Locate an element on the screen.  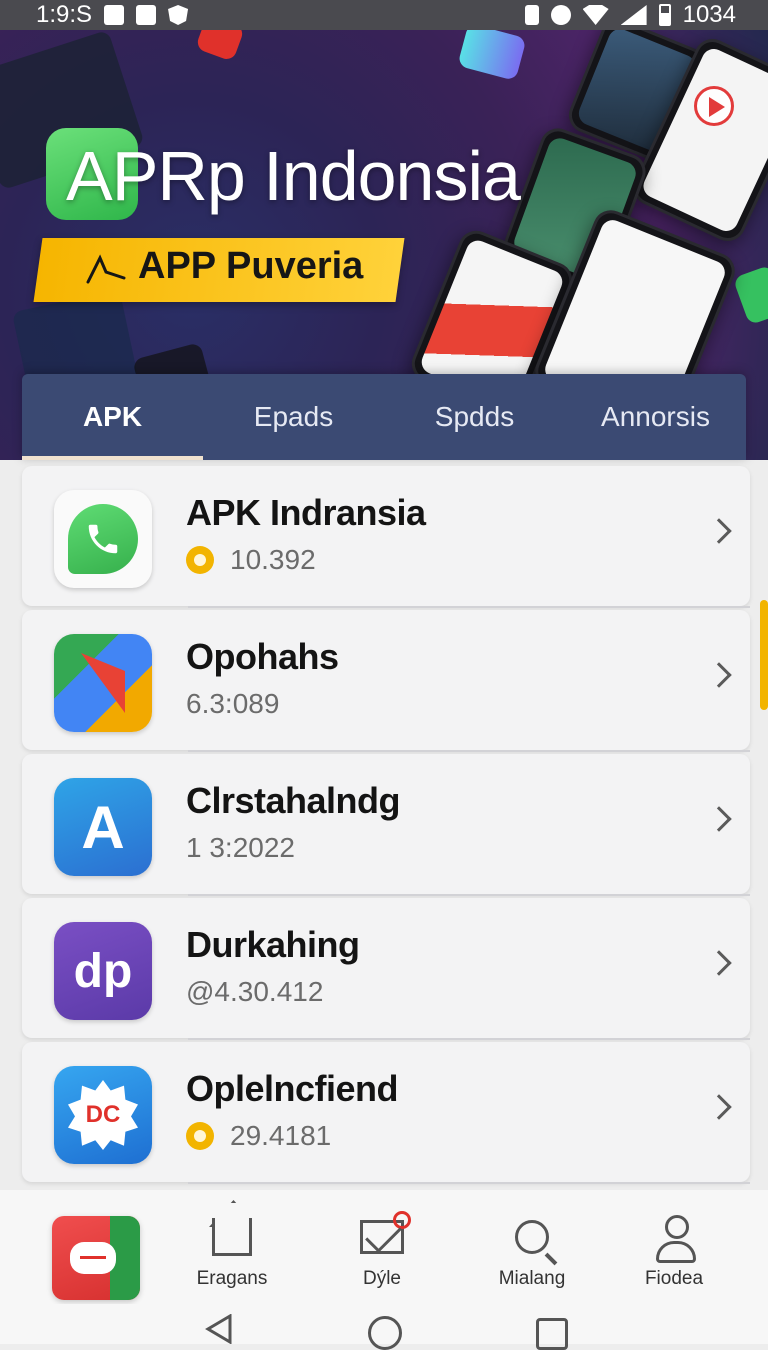
status-left: 1:9:S is located at coordinates (112, 15).